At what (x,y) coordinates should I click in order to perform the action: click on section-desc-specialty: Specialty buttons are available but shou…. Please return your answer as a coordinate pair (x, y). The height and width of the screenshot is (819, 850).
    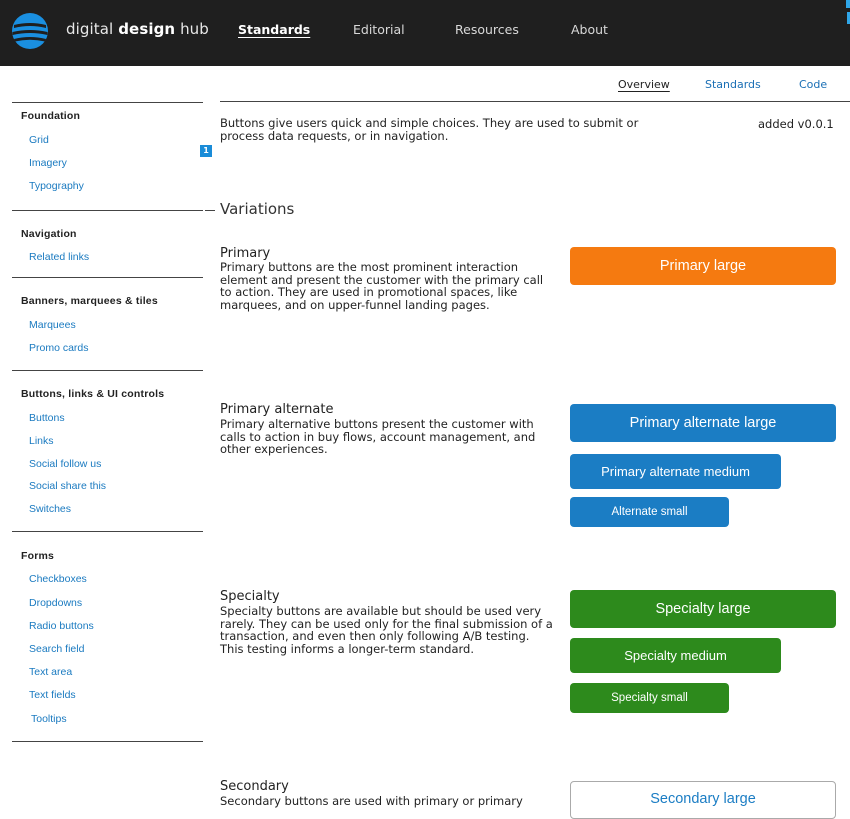
    Looking at the image, I should click on (386, 630).